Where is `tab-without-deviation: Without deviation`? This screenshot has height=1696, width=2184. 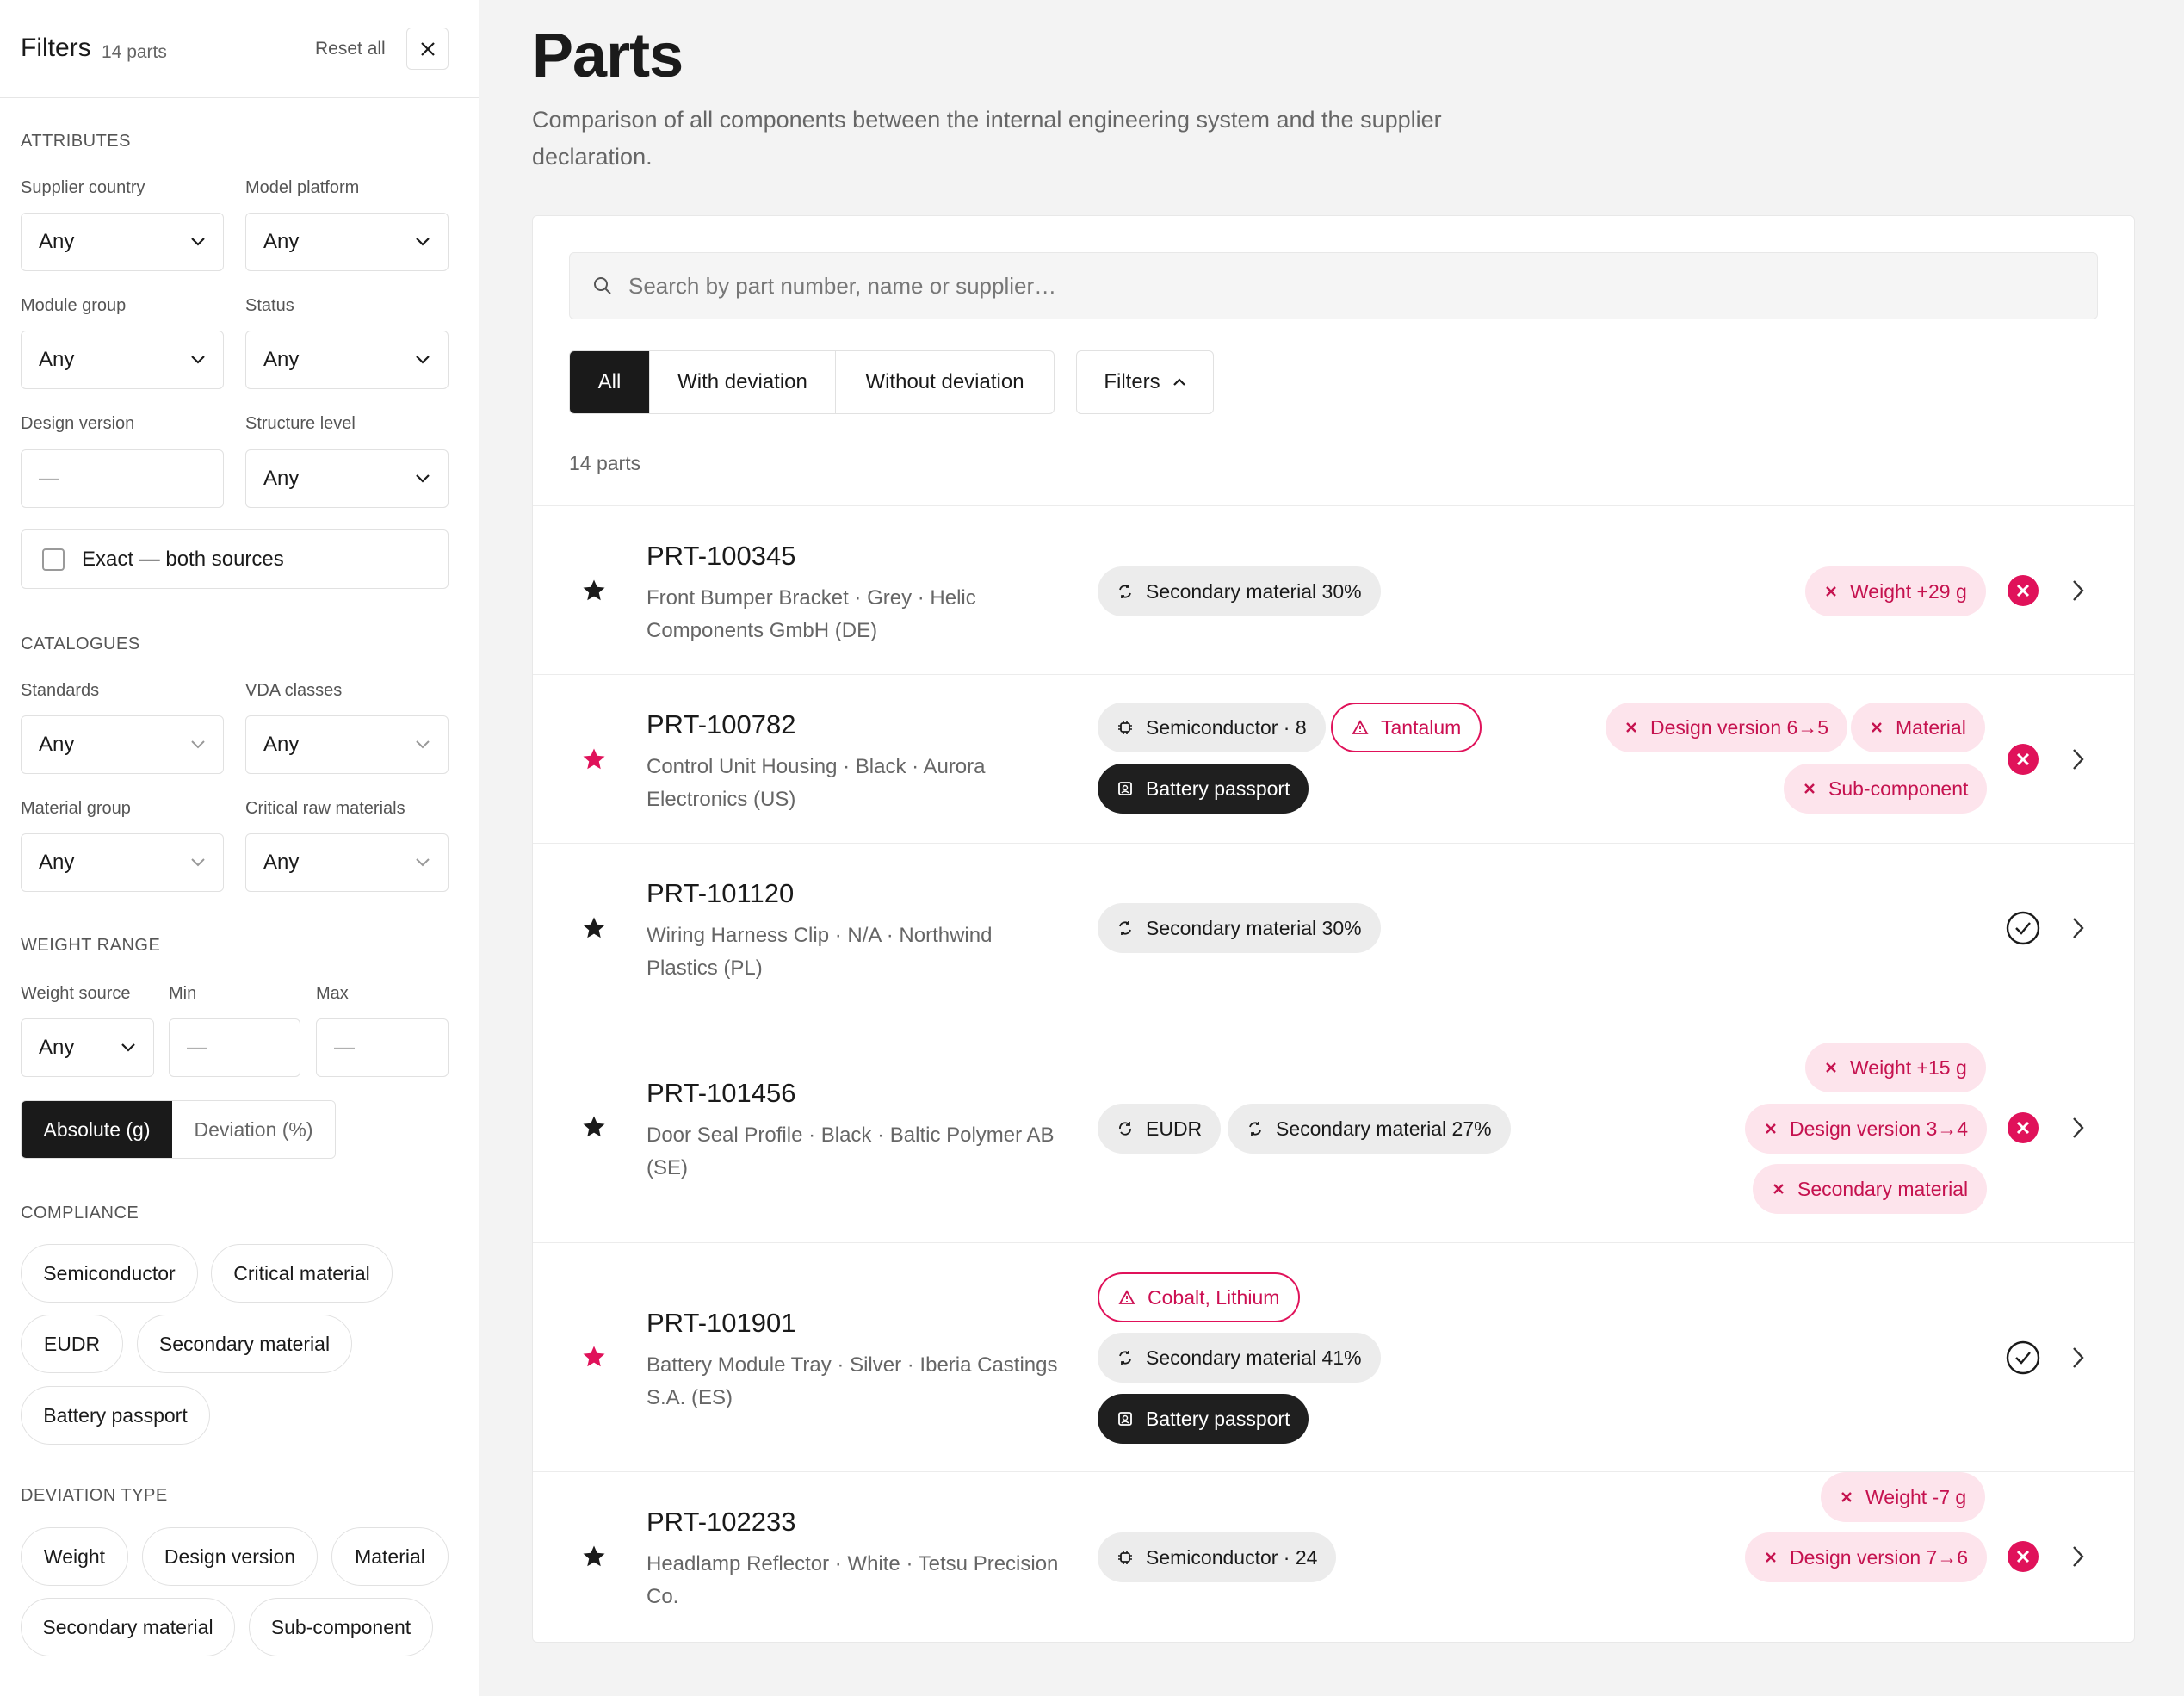
tab-without-deviation: Without deviation is located at coordinates (945, 382).